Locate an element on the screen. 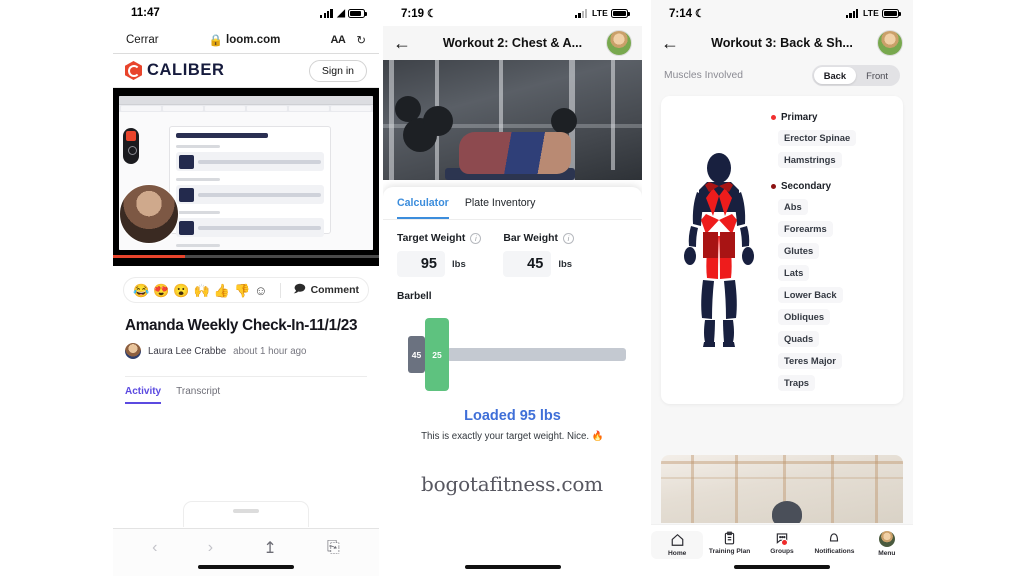 This screenshot has width=1024, height=576. back-chevron-icon: ‹ is located at coordinates (154, 548).